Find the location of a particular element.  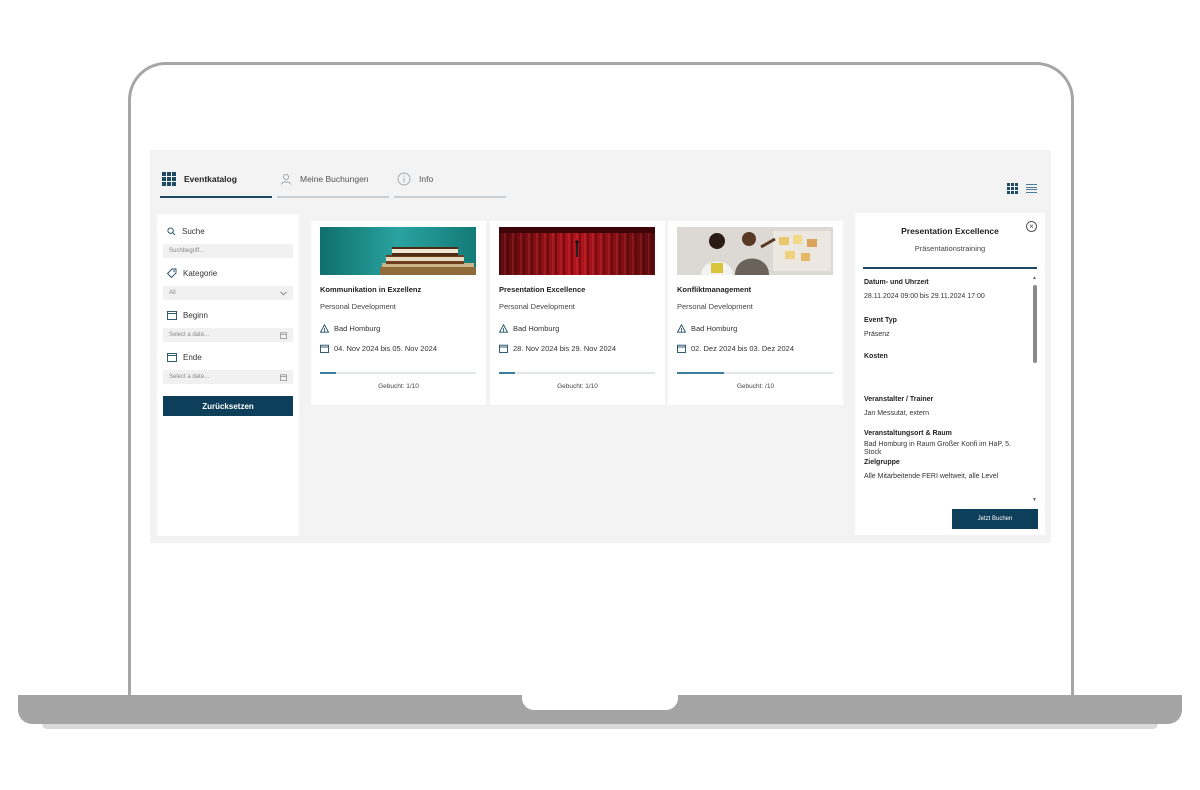

reset-button: Zurücksetzen is located at coordinates (228, 406).